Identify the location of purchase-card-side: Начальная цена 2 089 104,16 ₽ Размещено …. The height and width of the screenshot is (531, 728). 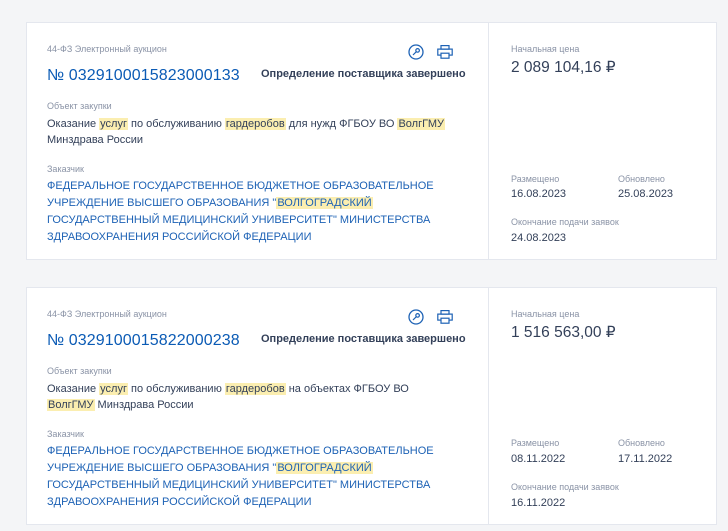
(602, 141).